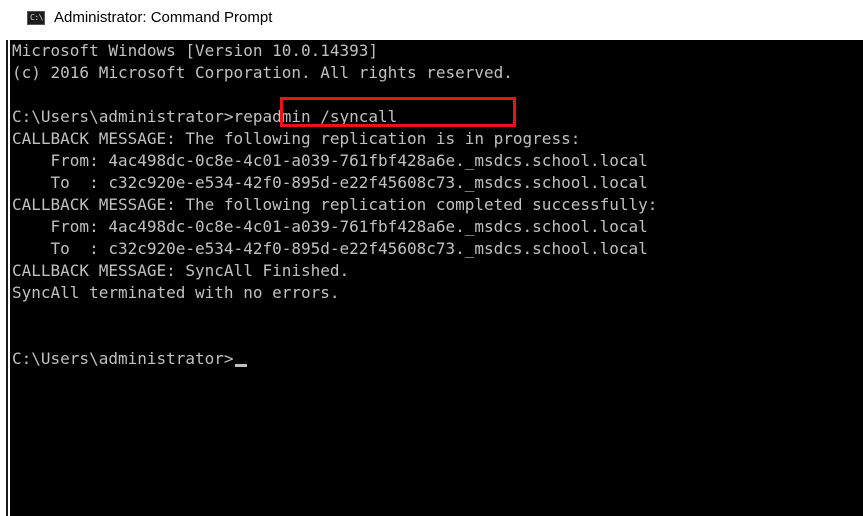  I want to click on window-title: Administrator: Command Prompt, so click(163, 17).